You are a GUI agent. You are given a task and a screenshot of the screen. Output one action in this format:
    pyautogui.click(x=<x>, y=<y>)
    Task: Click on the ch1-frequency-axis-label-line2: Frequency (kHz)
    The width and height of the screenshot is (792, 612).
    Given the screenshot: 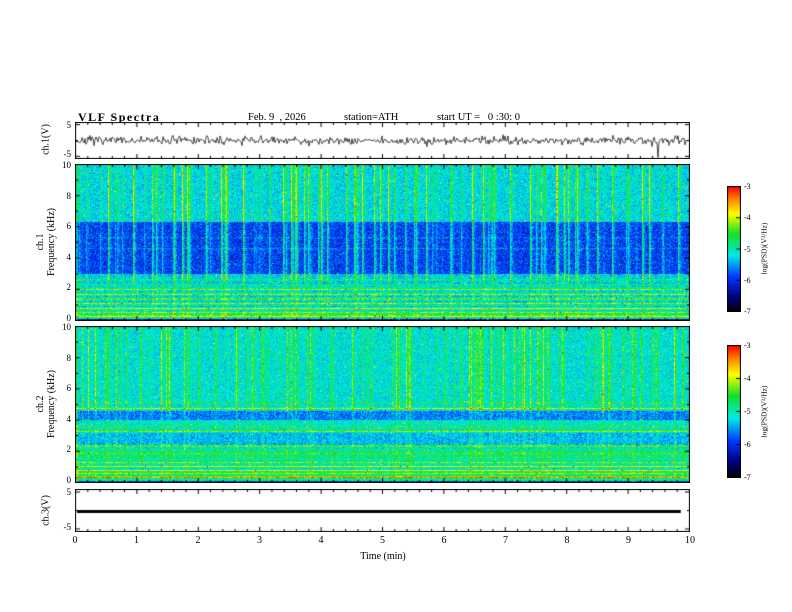 What is the action you would take?
    pyautogui.click(x=51, y=242)
    